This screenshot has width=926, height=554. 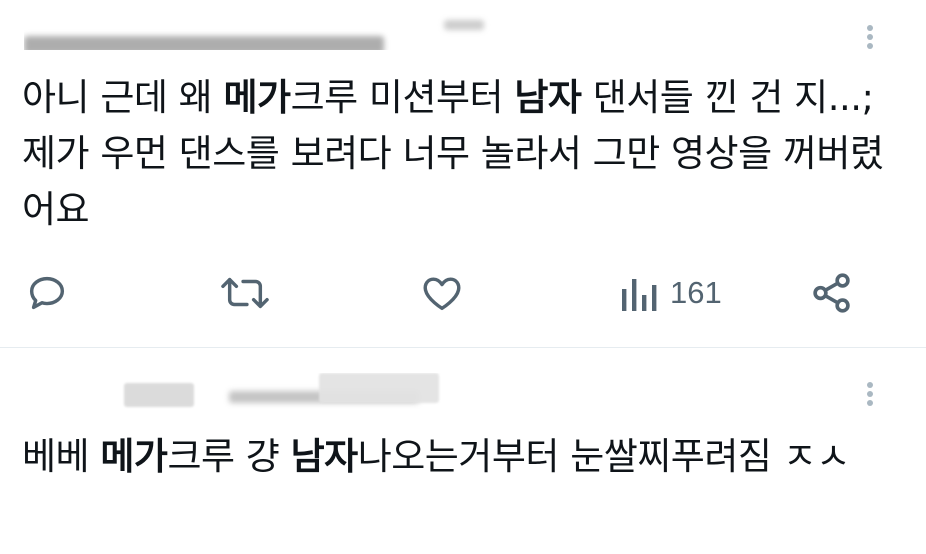 I want to click on tweet-divider, so click(x=463, y=347).